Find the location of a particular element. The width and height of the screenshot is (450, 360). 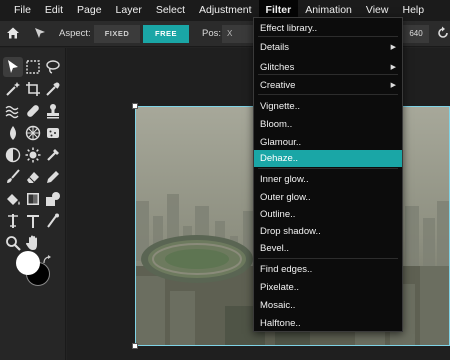

foreground-color-swatch is located at coordinates (28, 263).